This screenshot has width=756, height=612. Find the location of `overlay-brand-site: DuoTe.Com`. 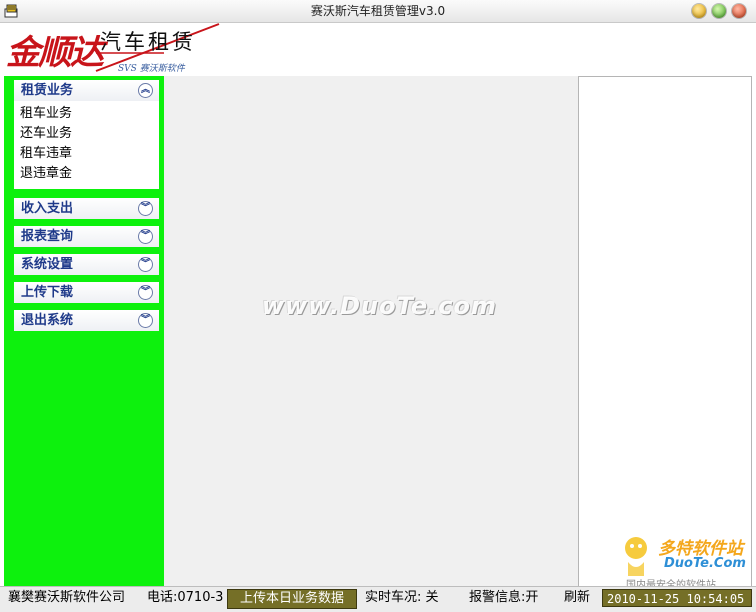

overlay-brand-site: DuoTe.Com is located at coordinates (705, 563).